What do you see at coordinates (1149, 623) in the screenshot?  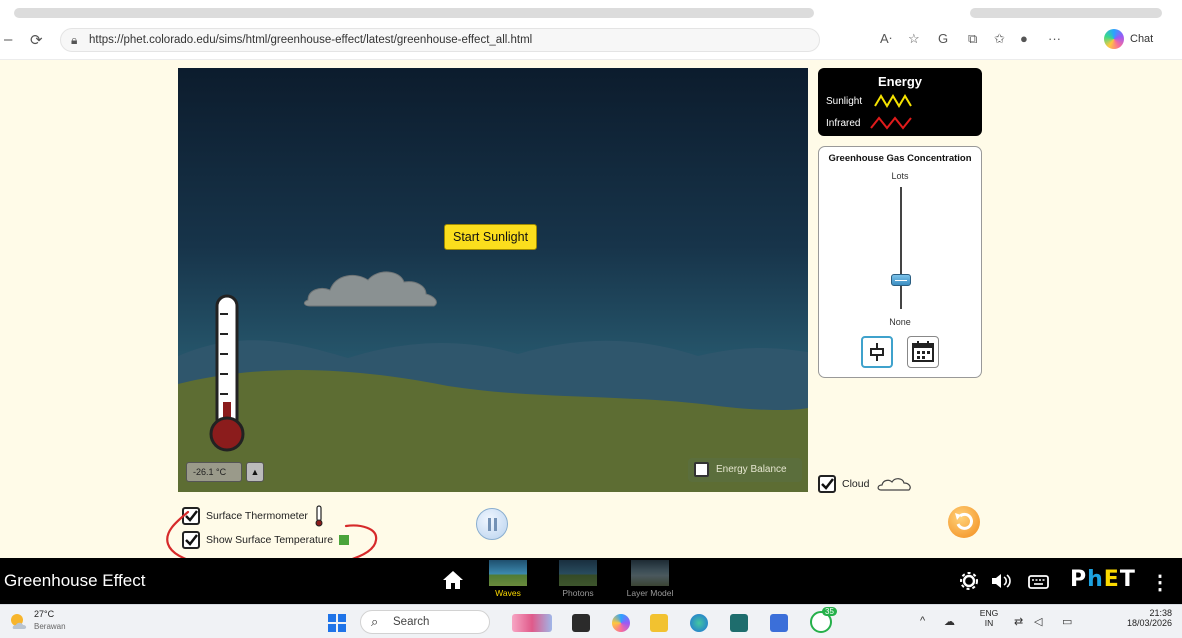 I see `clock-date: 18/03/2026` at bounding box center [1149, 623].